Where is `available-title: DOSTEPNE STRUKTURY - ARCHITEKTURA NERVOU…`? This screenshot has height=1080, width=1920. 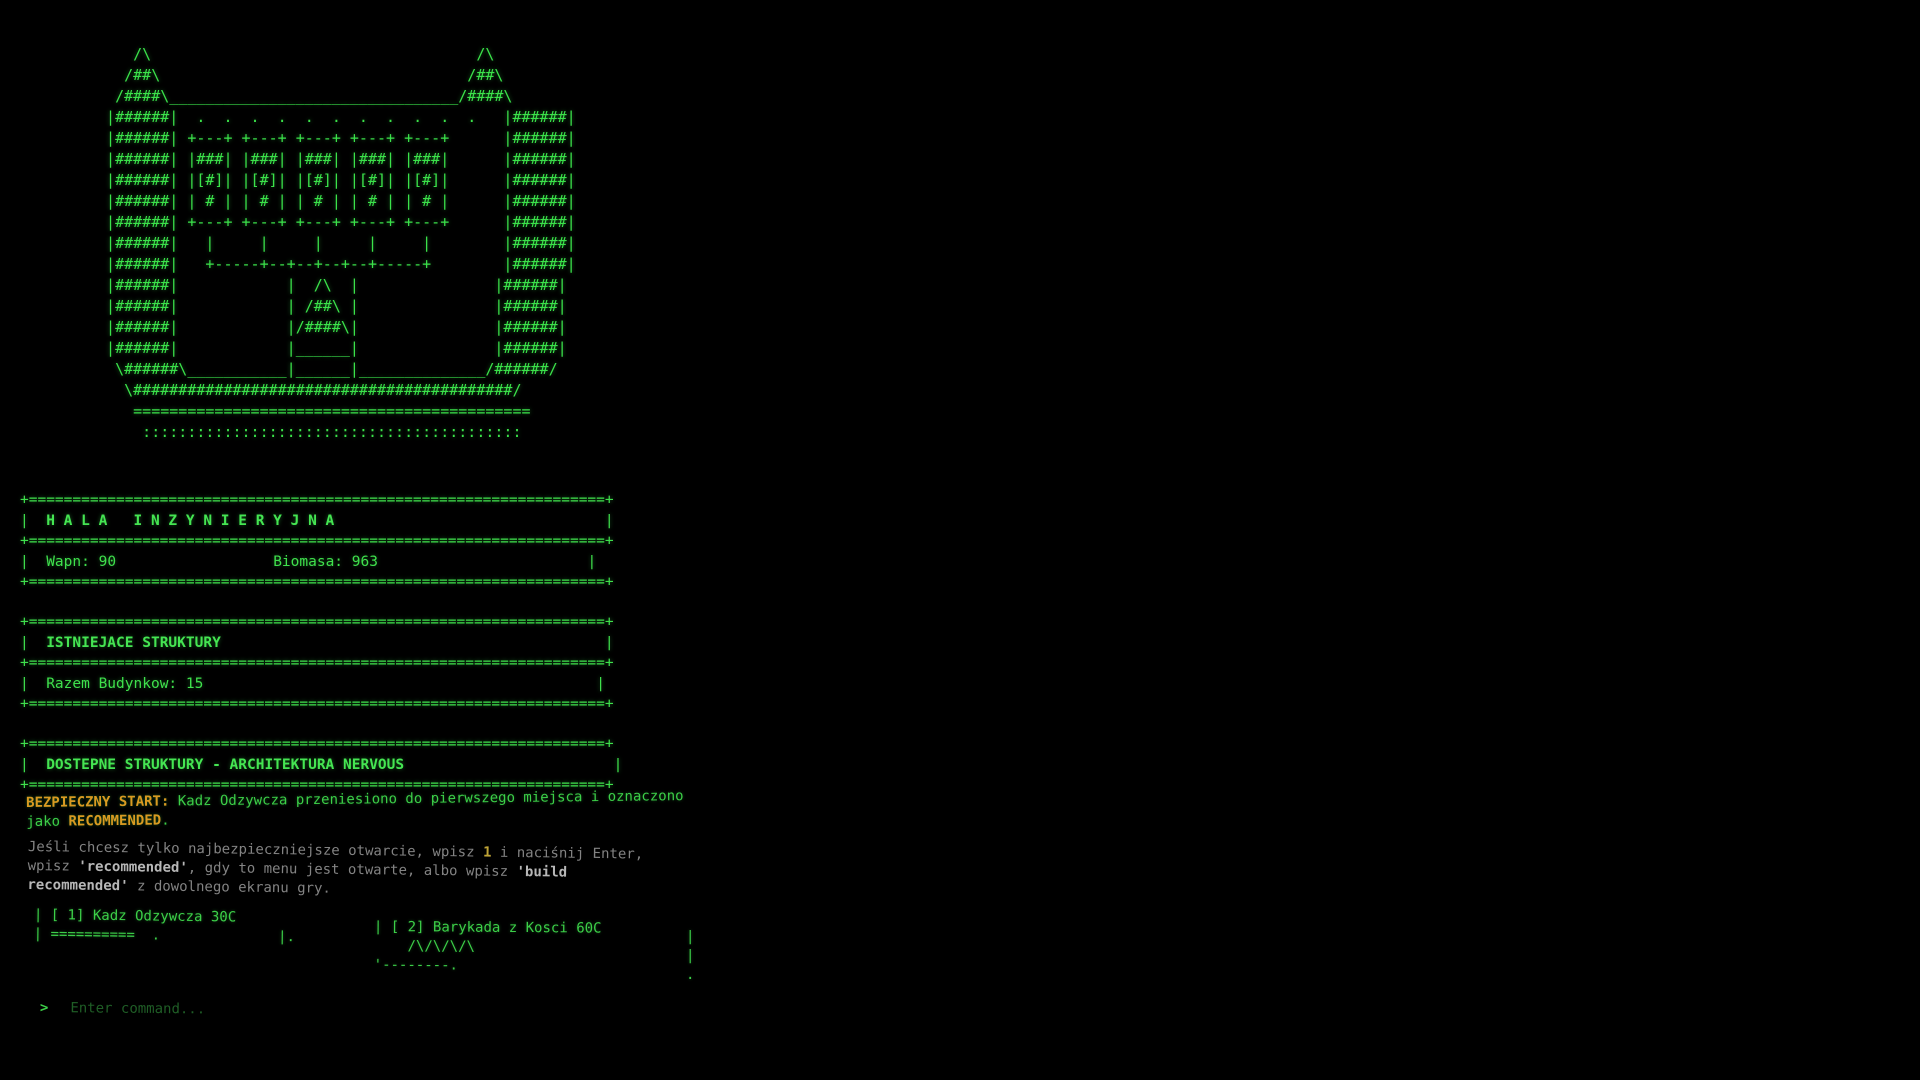 available-title: DOSTEPNE STRUKTURY - ARCHITEKTURA NERVOU… is located at coordinates (225, 764).